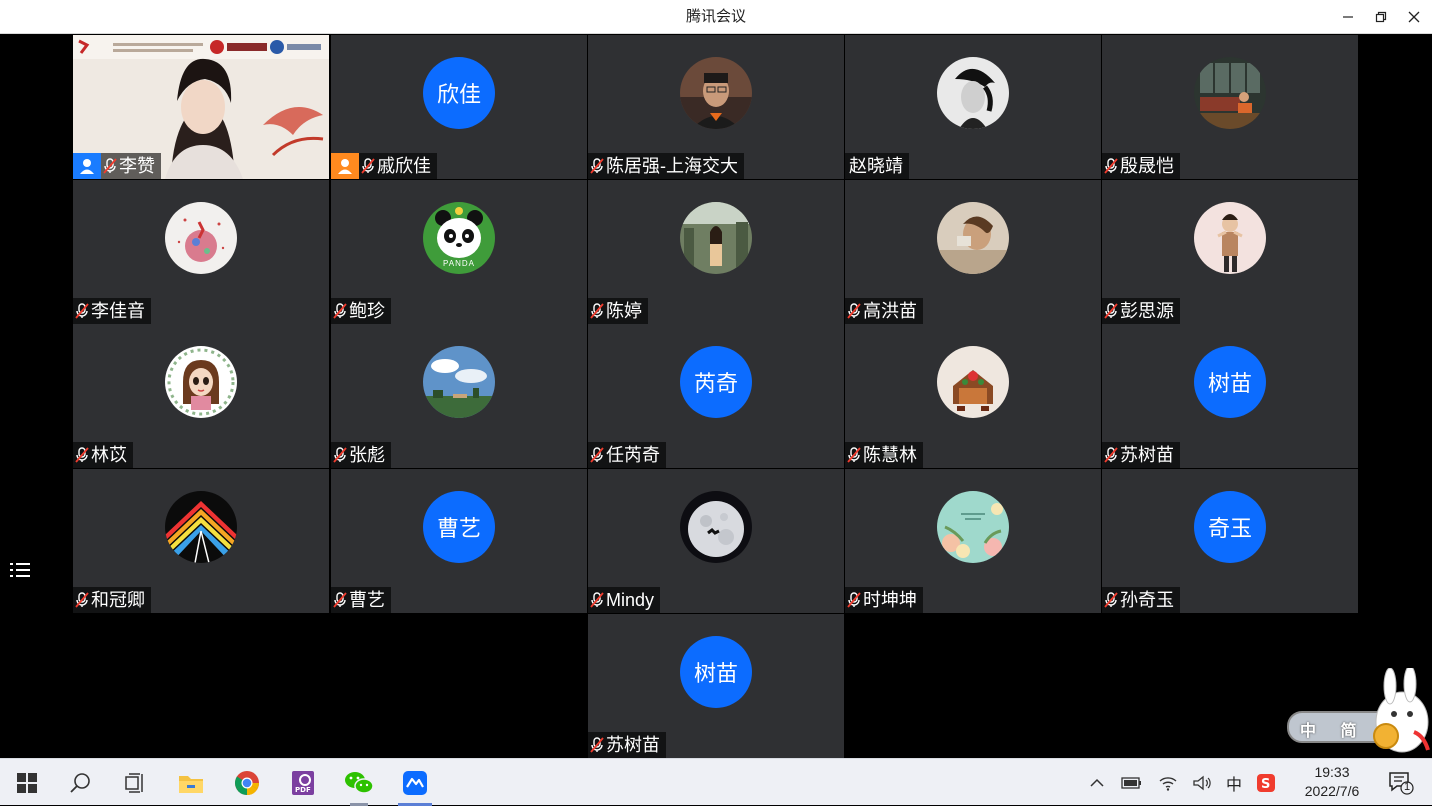 The height and width of the screenshot is (806, 1432). I want to click on participant-name: 赵晓靖, so click(876, 166).